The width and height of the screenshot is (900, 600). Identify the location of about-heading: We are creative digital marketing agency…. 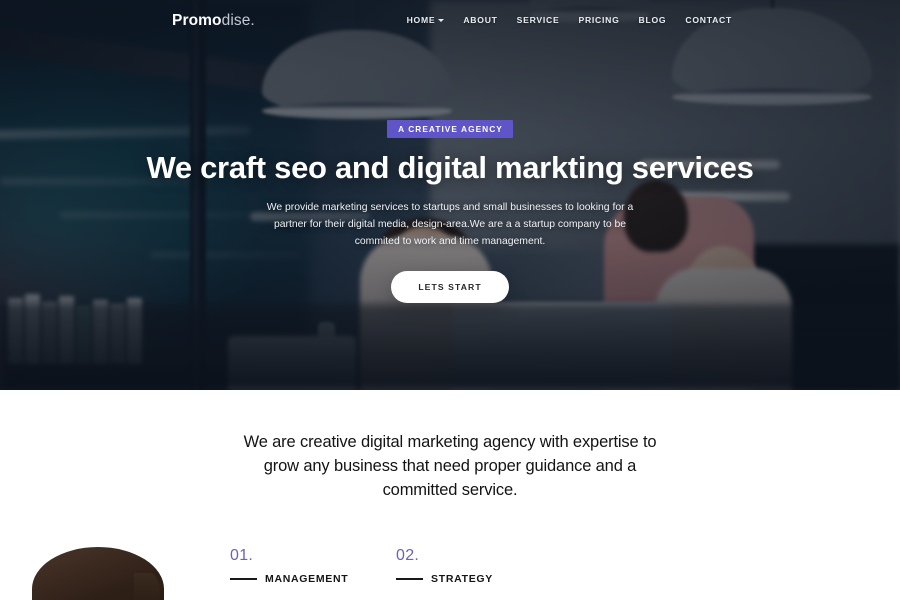
(450, 466).